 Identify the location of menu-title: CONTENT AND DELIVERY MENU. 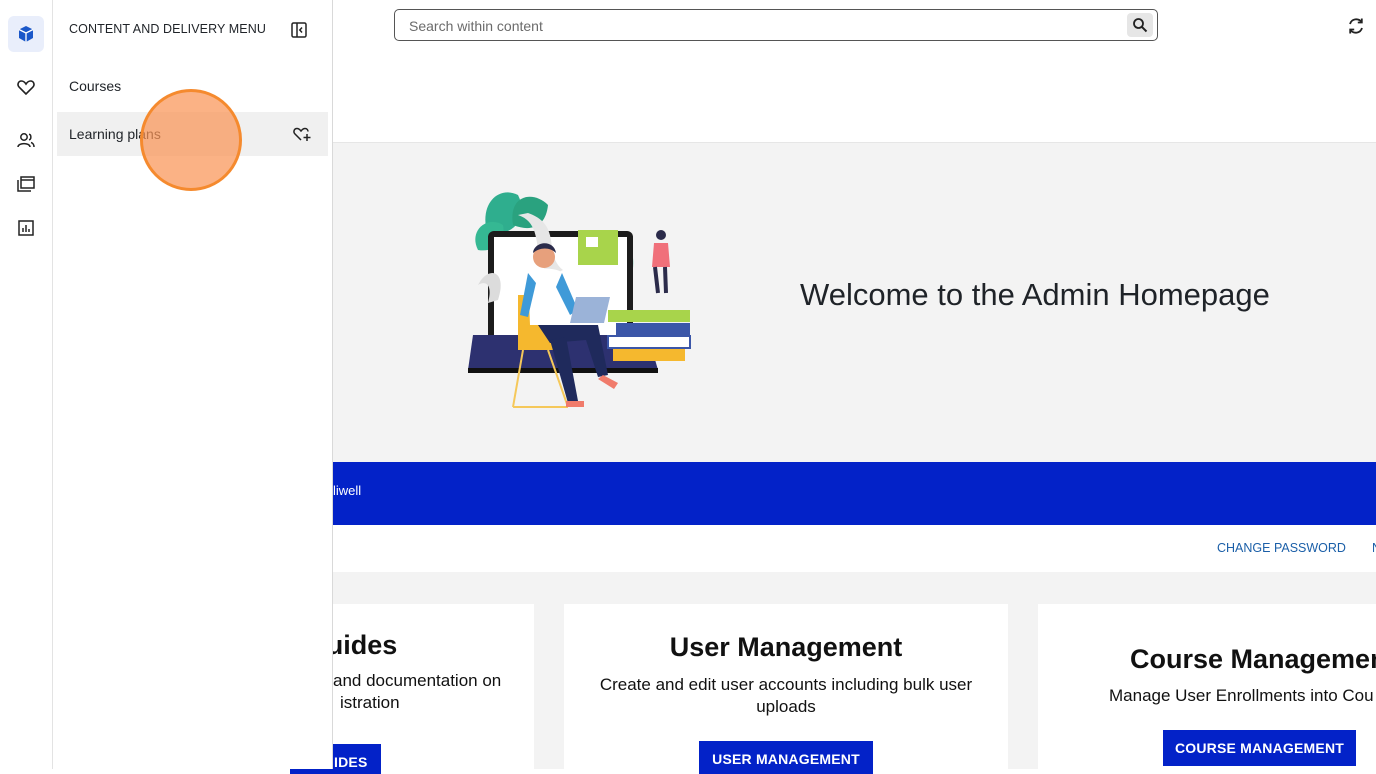
(167, 29).